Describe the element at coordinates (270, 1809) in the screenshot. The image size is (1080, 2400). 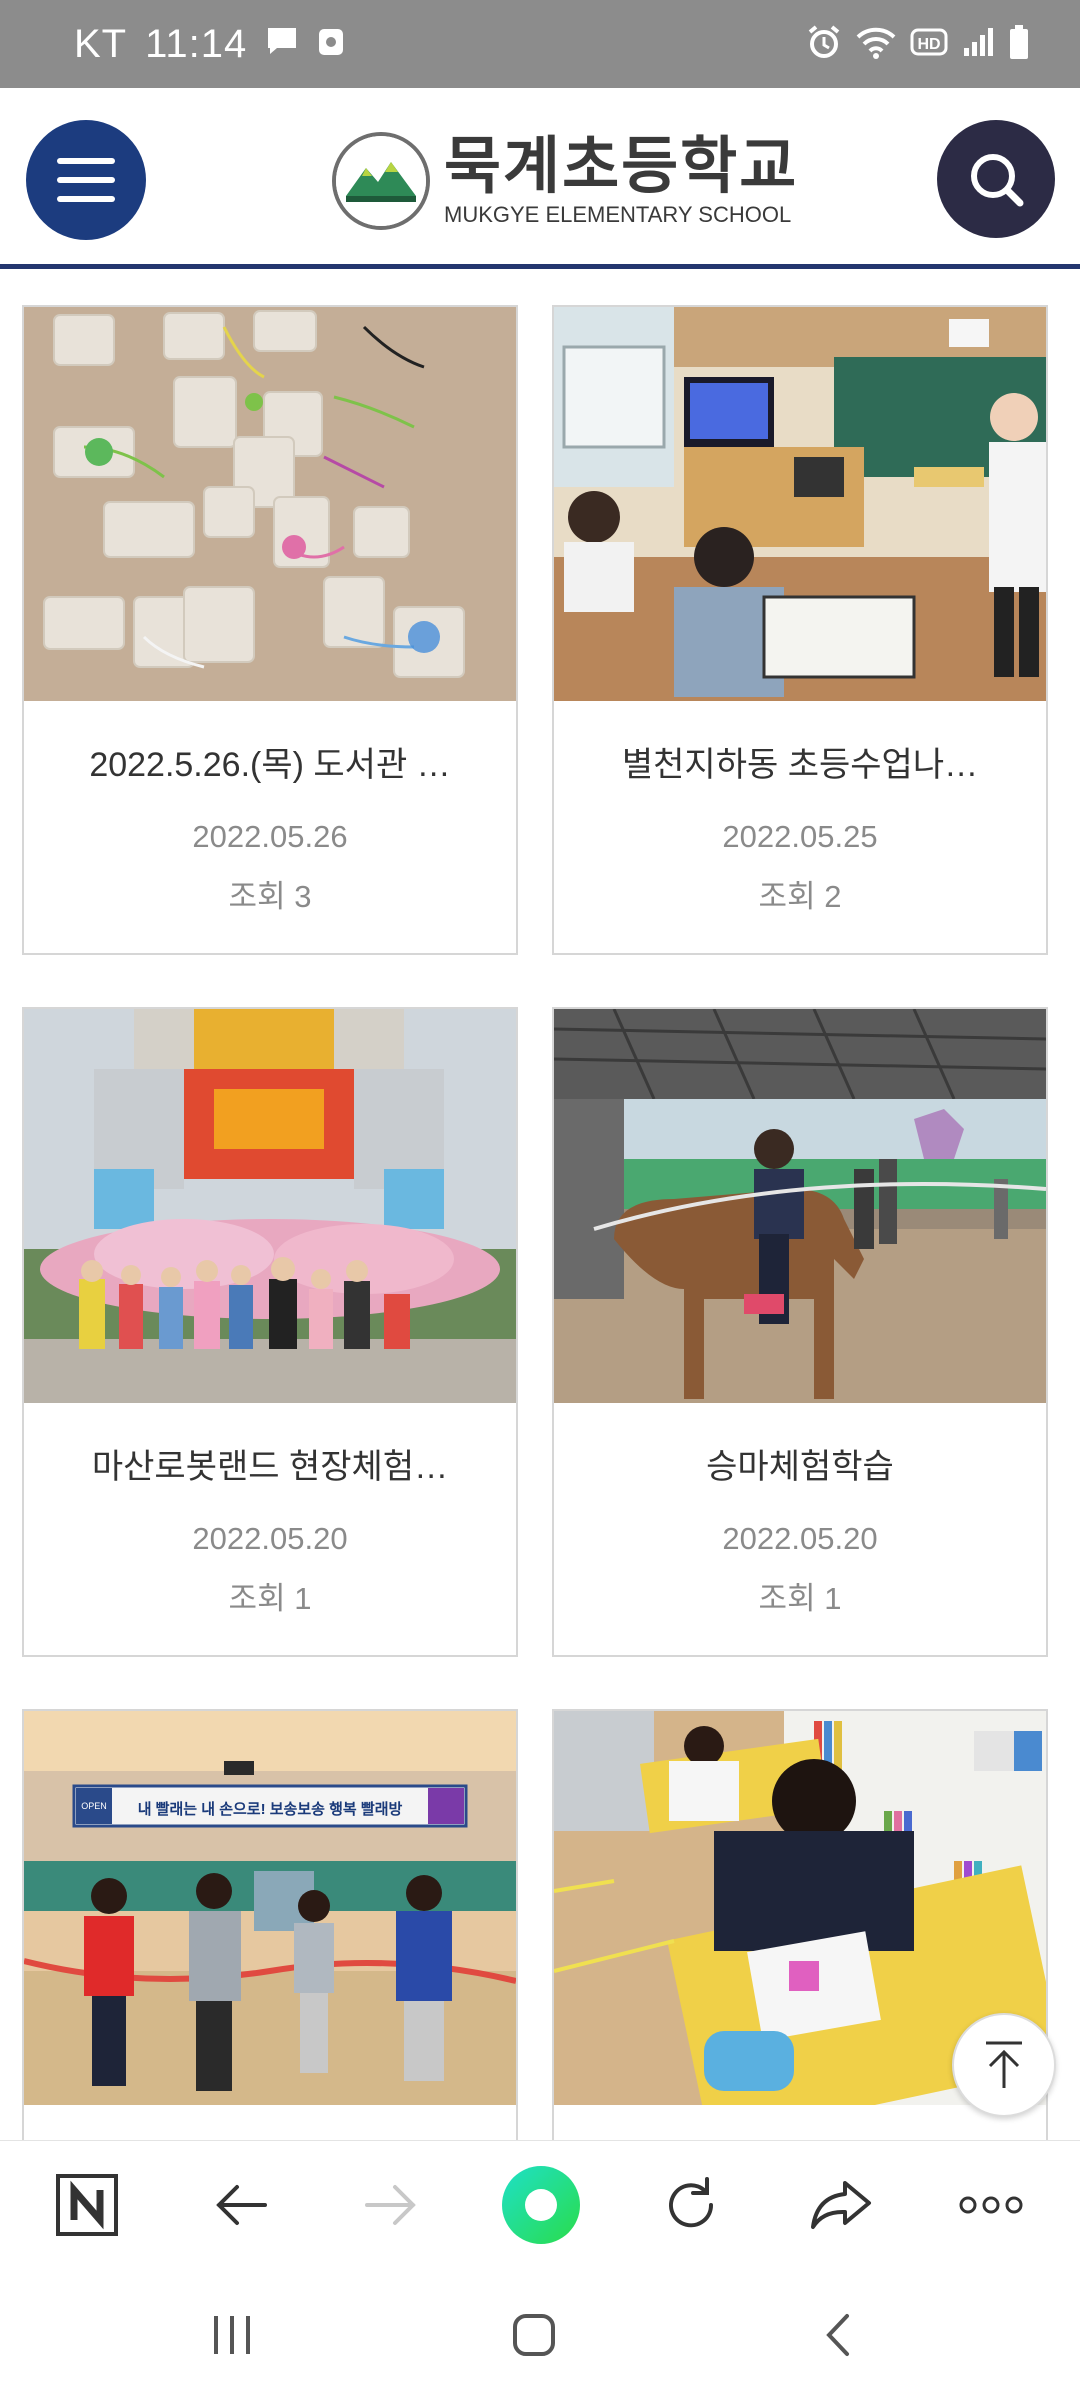
I see `laundry-banner-text: 내 빨래는 내 손으로! 보송보송 행복 빨래방` at that location.